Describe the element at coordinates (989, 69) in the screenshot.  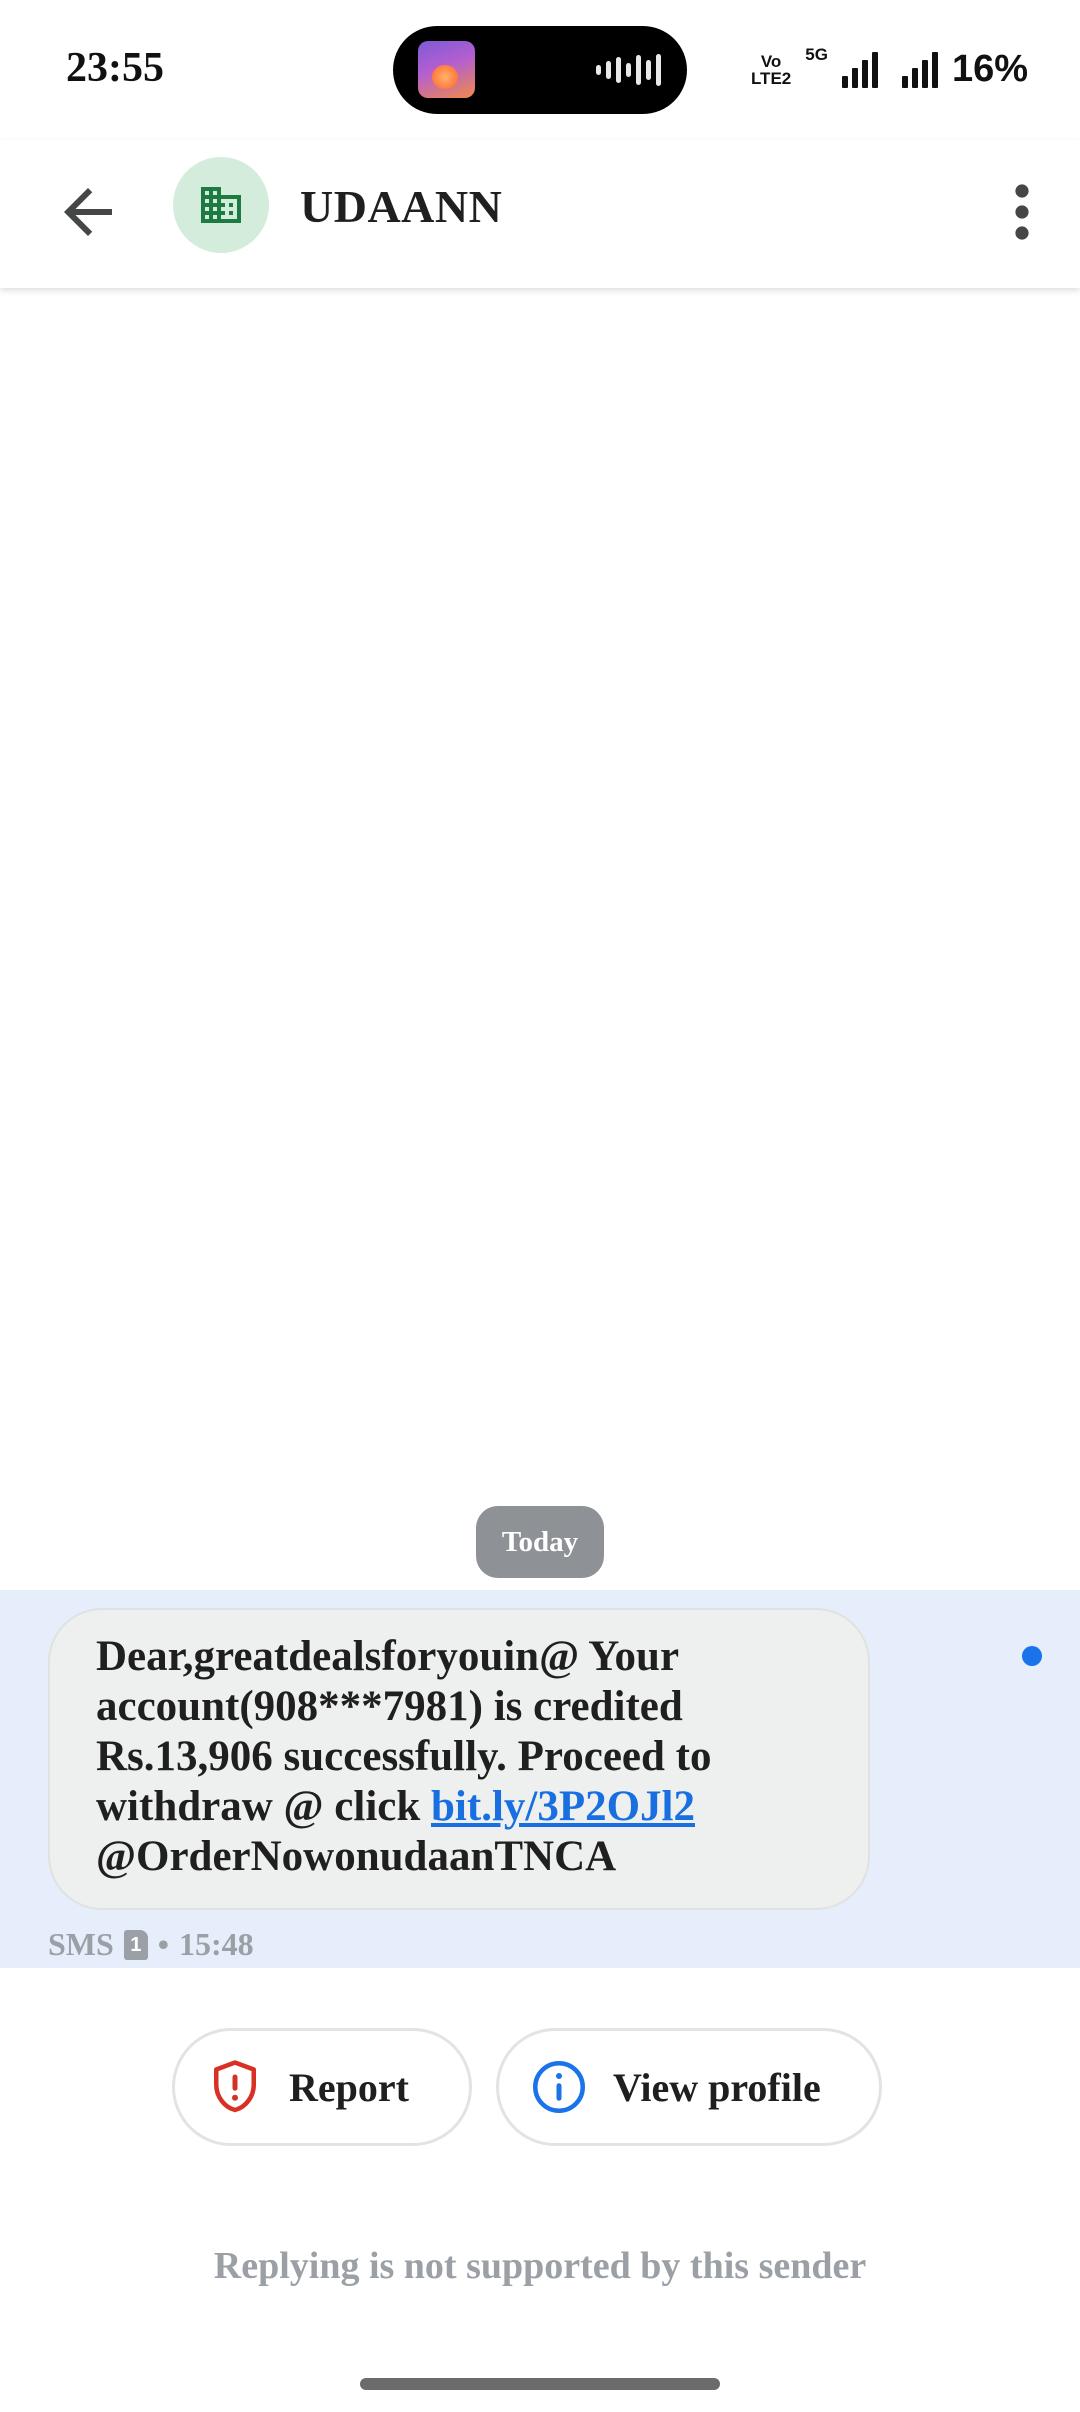
I see `battery-percentage: 16%` at that location.